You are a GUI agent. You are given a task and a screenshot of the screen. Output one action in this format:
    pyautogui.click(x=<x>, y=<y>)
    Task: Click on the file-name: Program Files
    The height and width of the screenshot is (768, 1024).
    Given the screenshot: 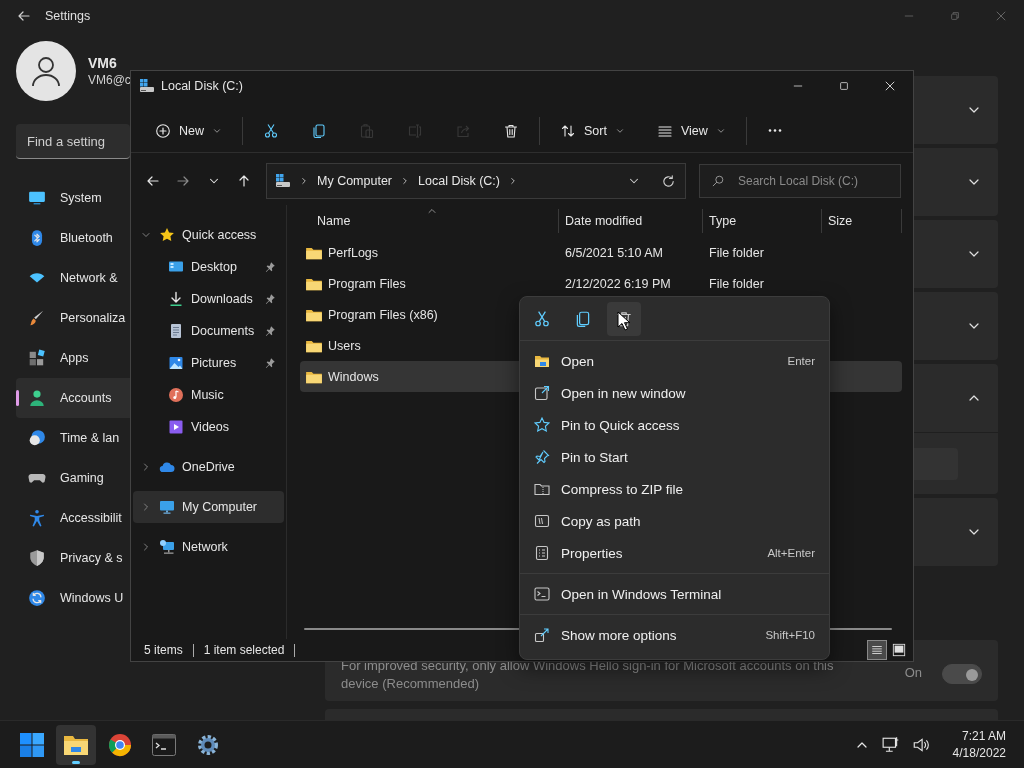 What is the action you would take?
    pyautogui.click(x=367, y=283)
    